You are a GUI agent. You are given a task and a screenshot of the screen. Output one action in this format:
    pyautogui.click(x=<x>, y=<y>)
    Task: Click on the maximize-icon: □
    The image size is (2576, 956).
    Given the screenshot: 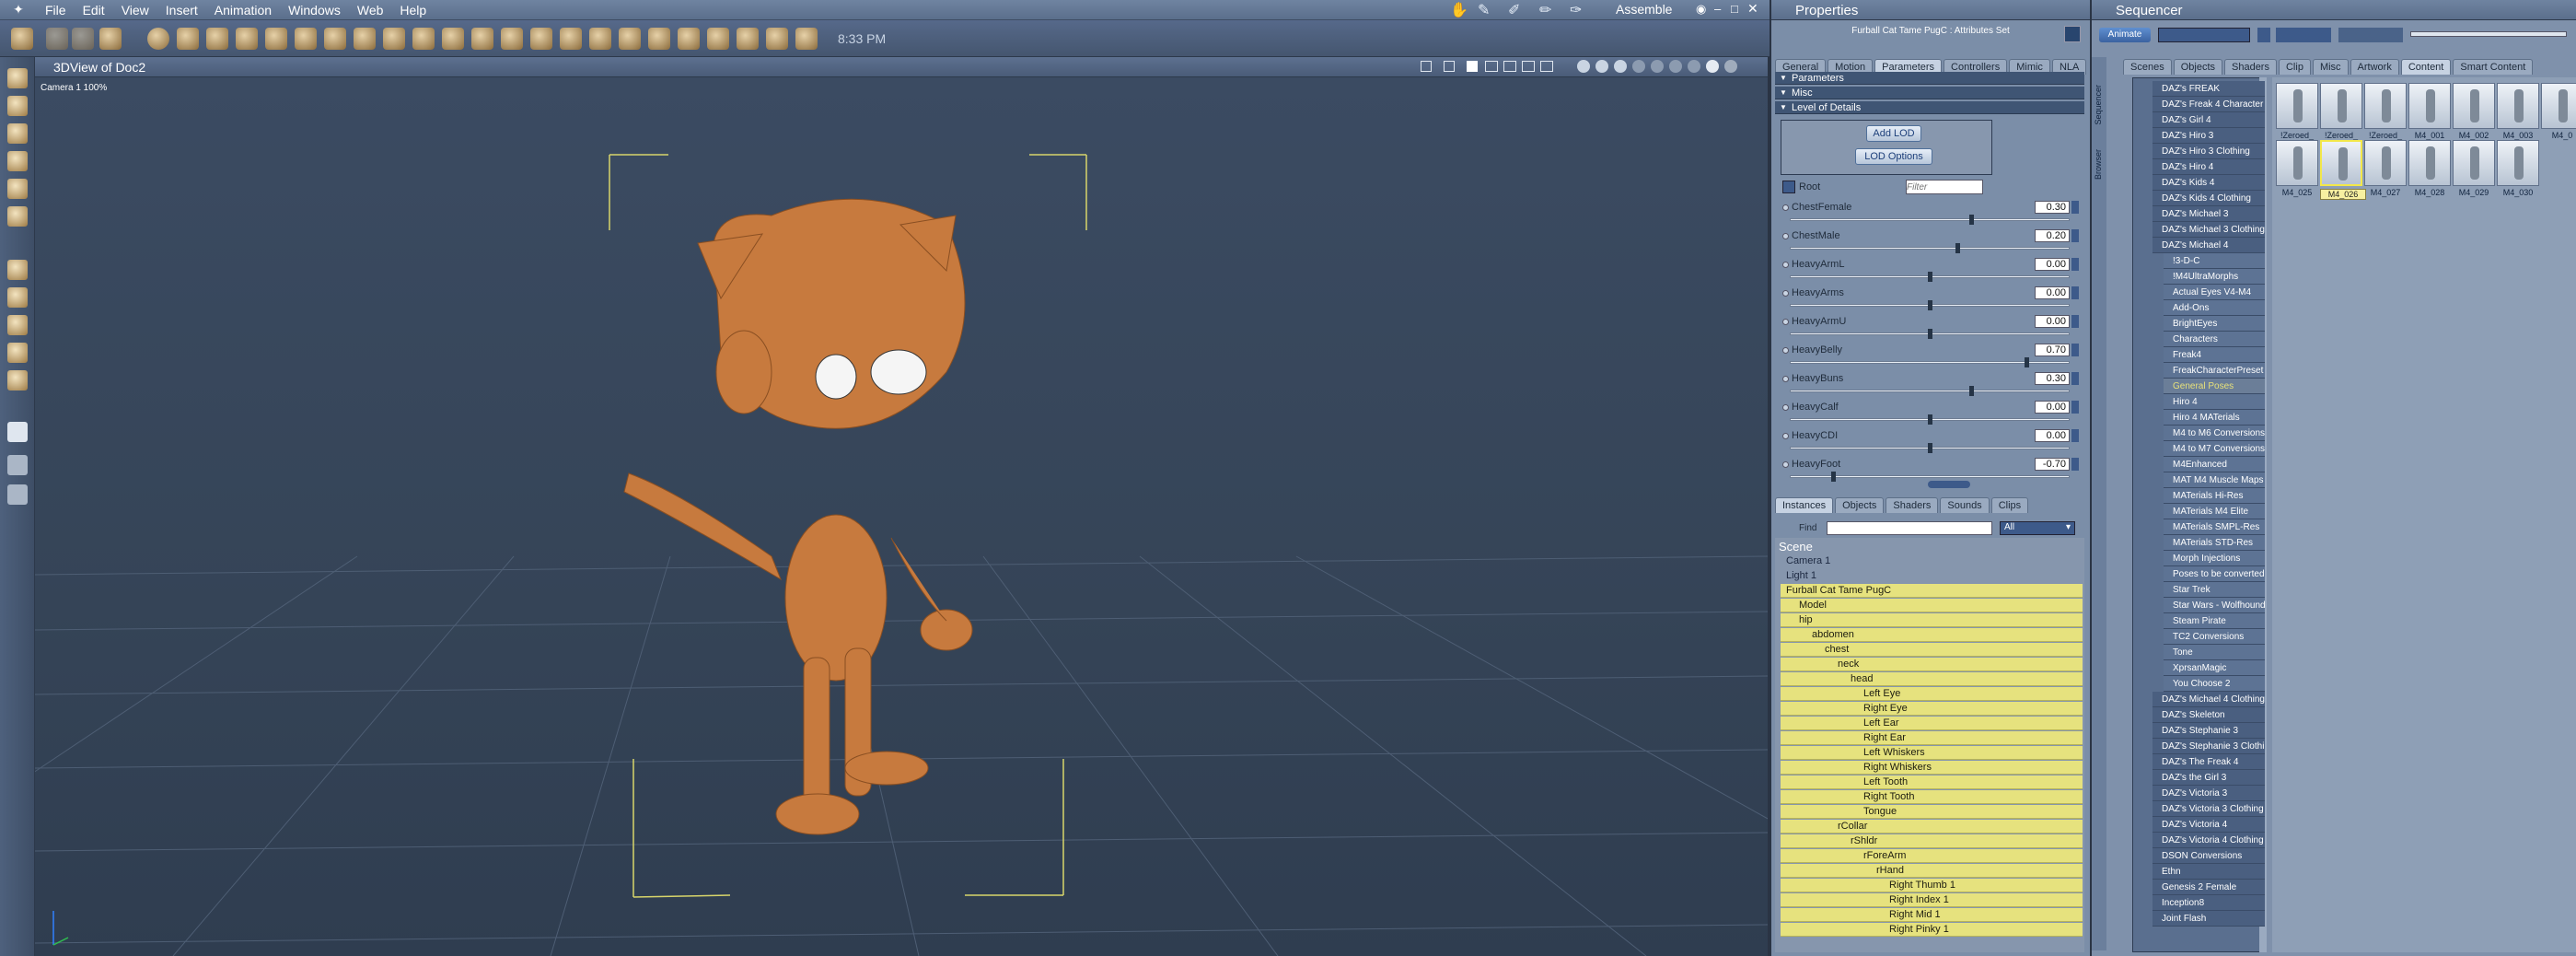 What is the action you would take?
    pyautogui.click(x=1734, y=9)
    